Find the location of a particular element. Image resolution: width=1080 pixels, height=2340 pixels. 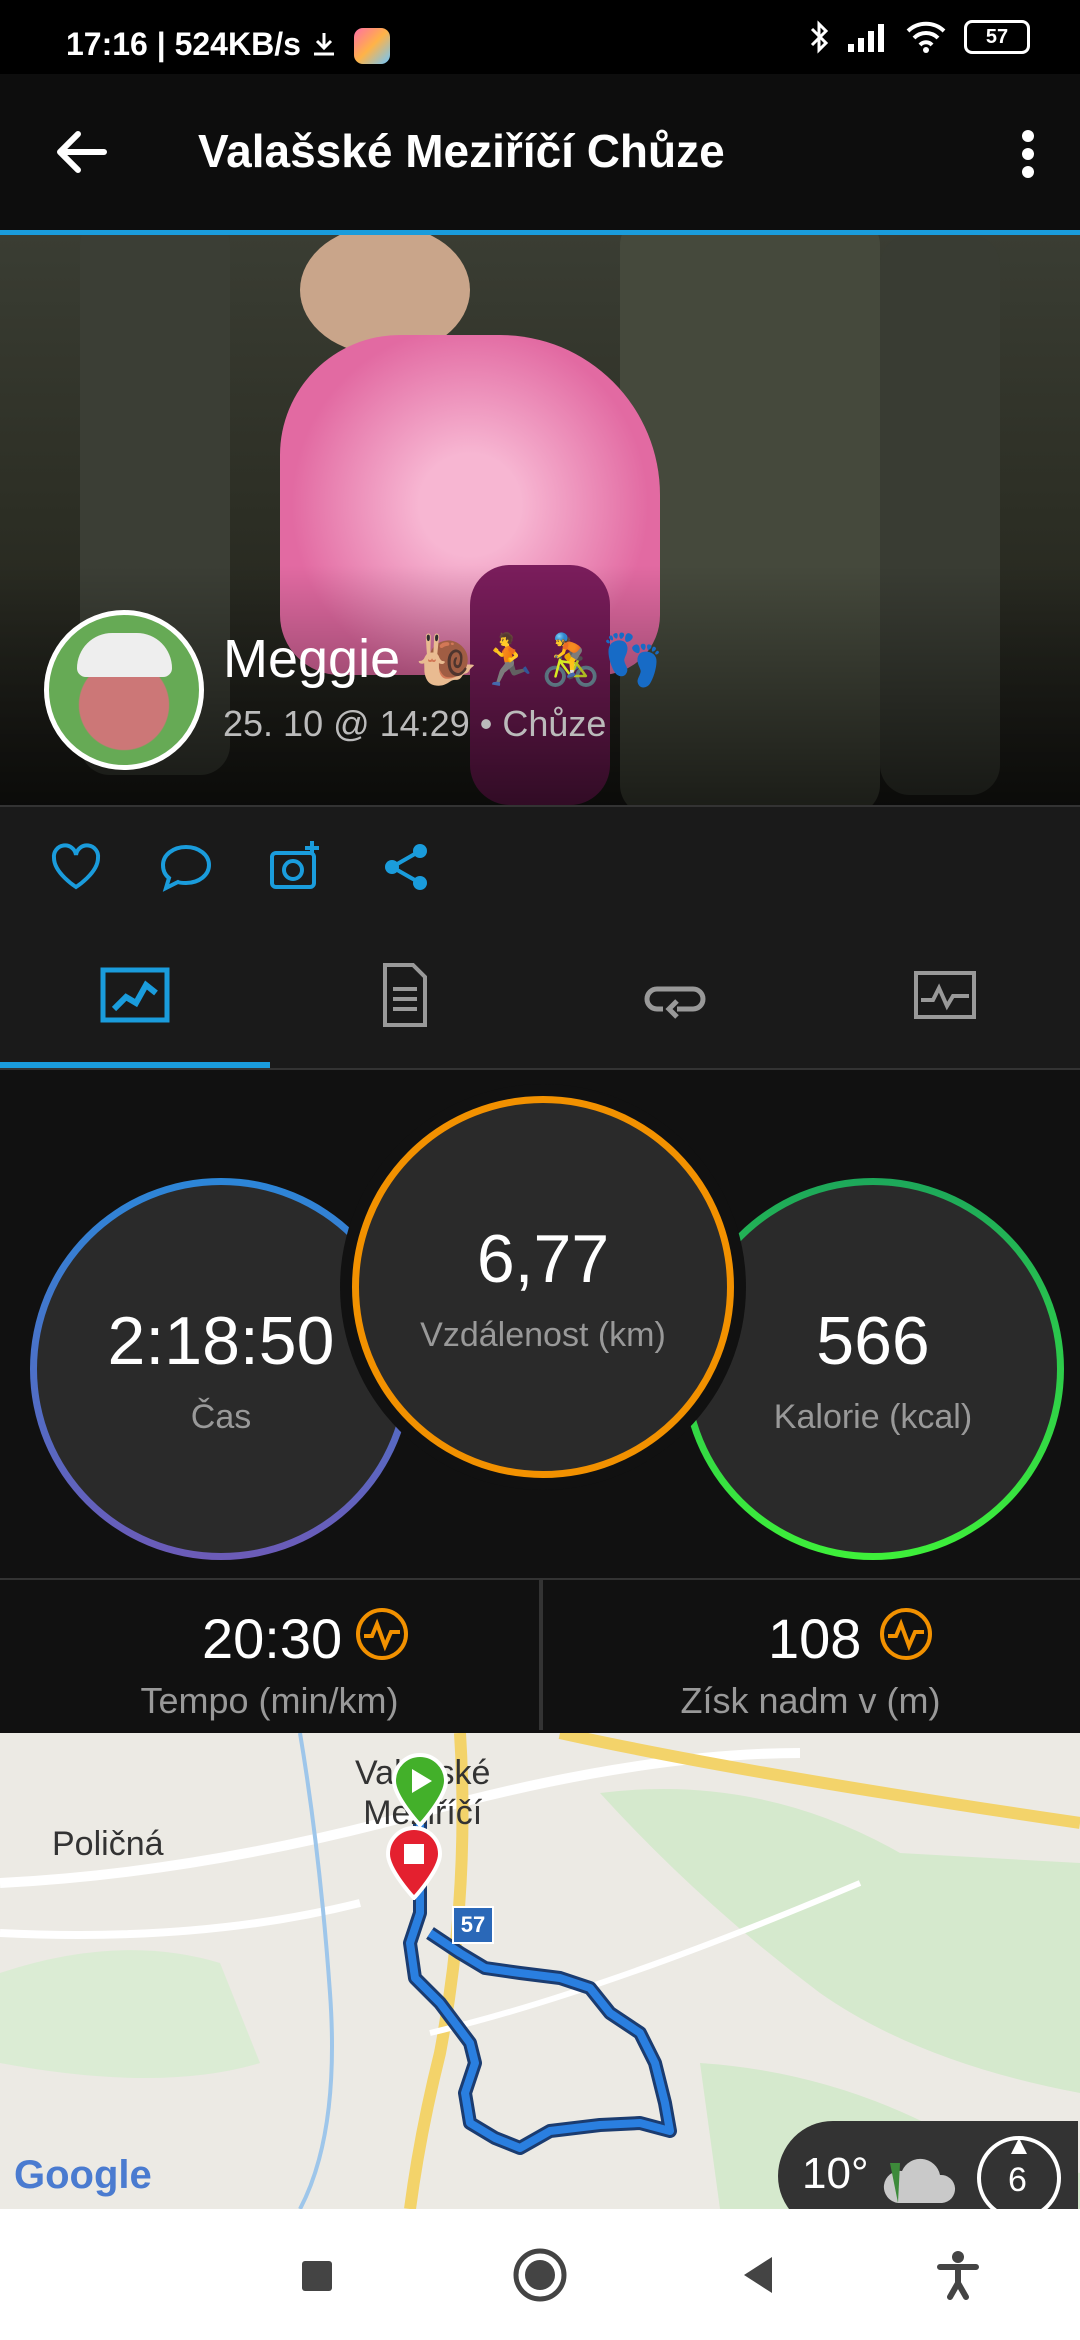

comment-icon is located at coordinates (186, 867).